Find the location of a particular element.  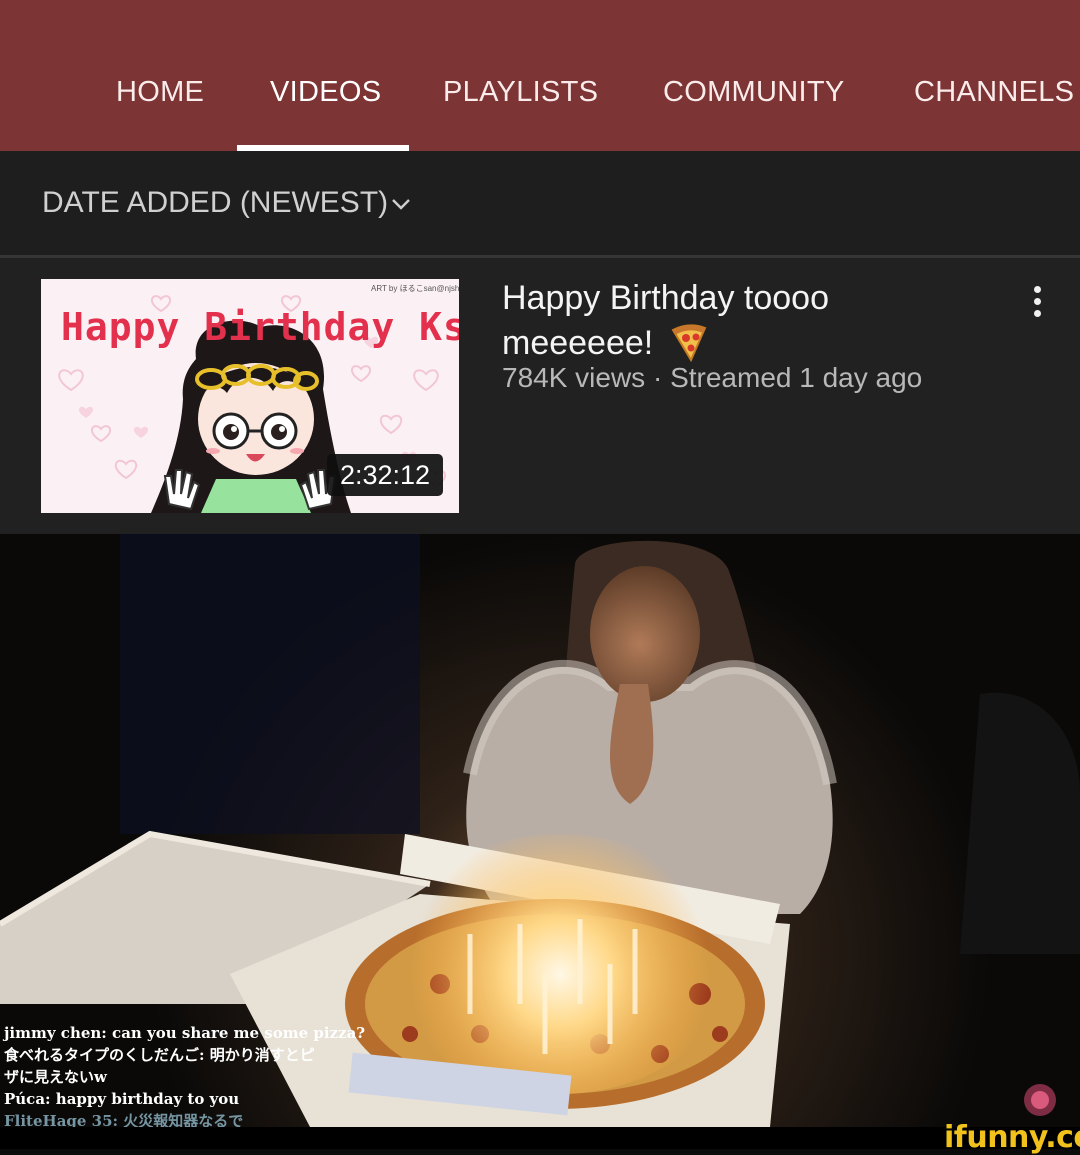

bottom-bar is located at coordinates (540, 1138).